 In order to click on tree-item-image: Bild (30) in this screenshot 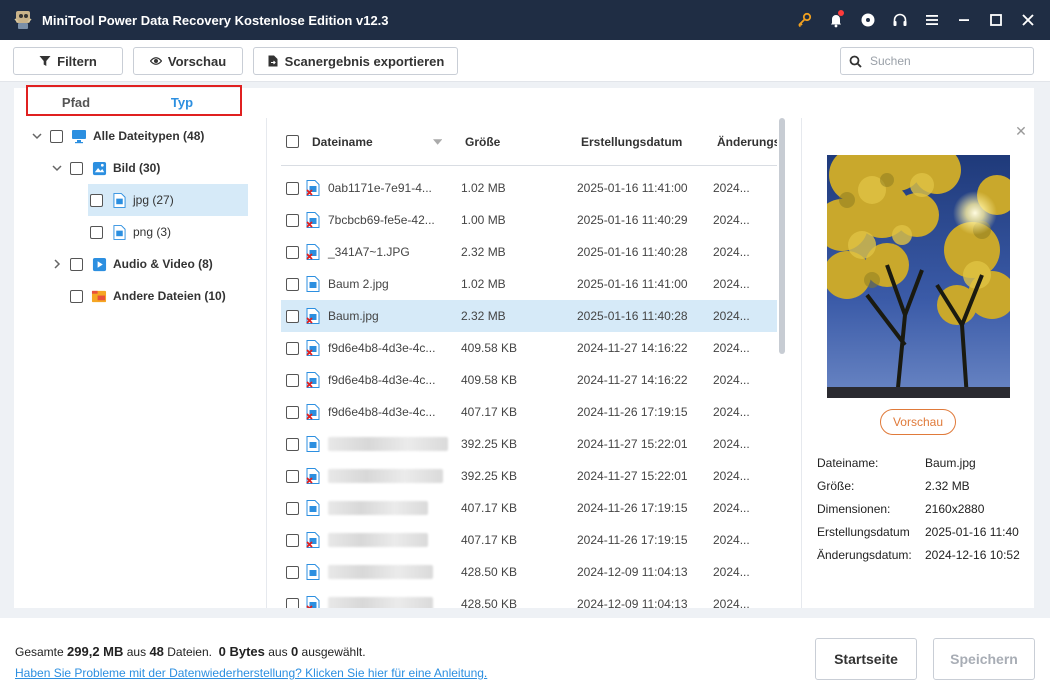, I will do `click(150, 168)`.